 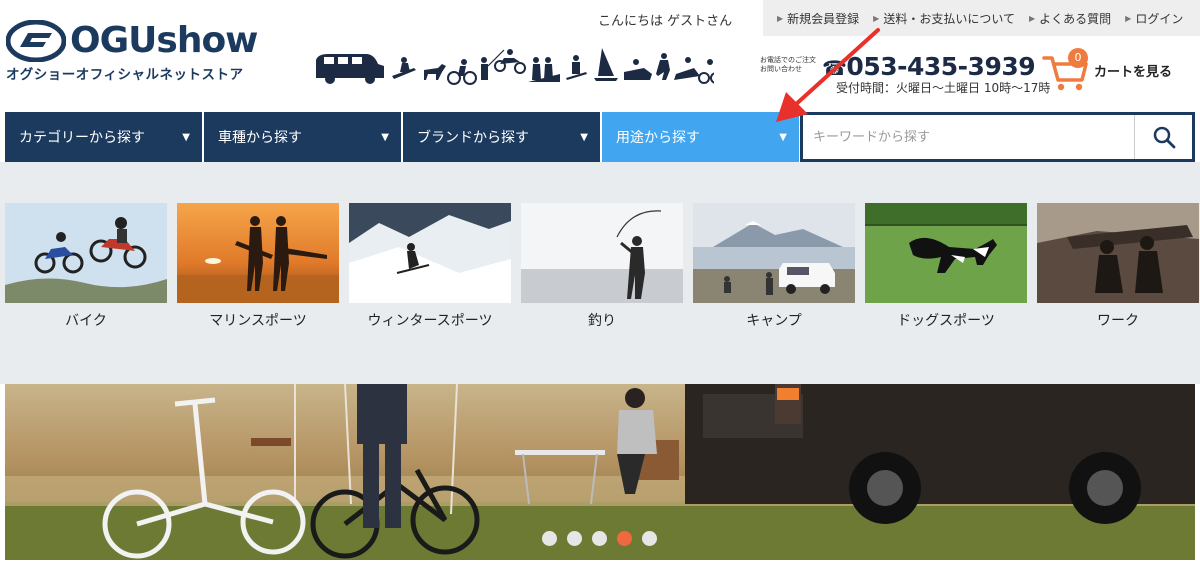 I want to click on category-dog: ドッグスポーツ, so click(x=946, y=278).